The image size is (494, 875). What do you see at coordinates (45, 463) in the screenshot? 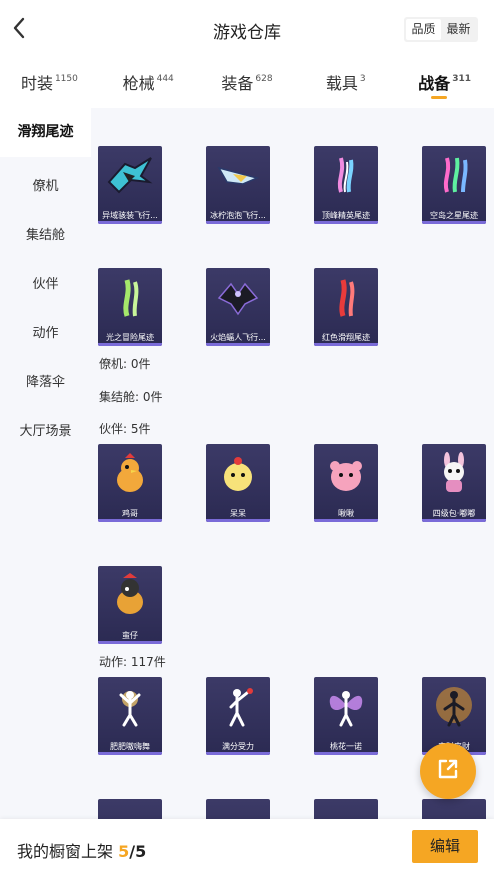
I see `sidebar: 滑翔尾迹 僚机 集结舱 伙伴 动作 降落伞 大厅场景` at bounding box center [45, 463].